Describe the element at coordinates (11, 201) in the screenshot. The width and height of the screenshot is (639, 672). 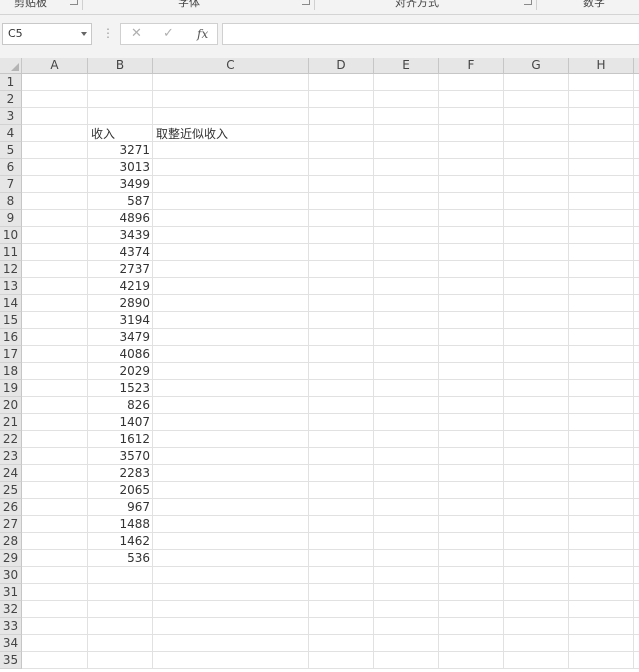
I see `row-header-8: 8` at that location.